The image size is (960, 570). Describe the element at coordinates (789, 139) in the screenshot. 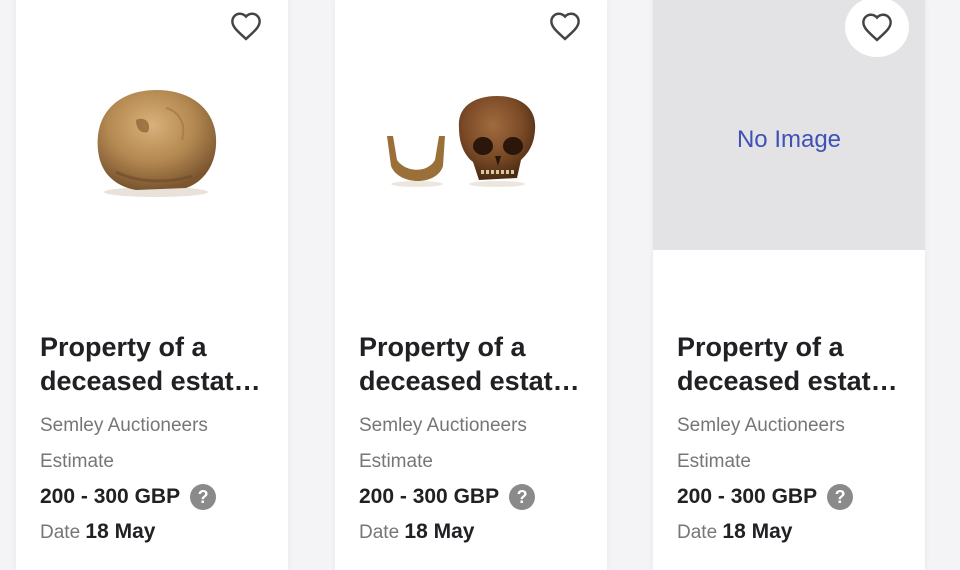

I see `no-image-text: No Image` at that location.